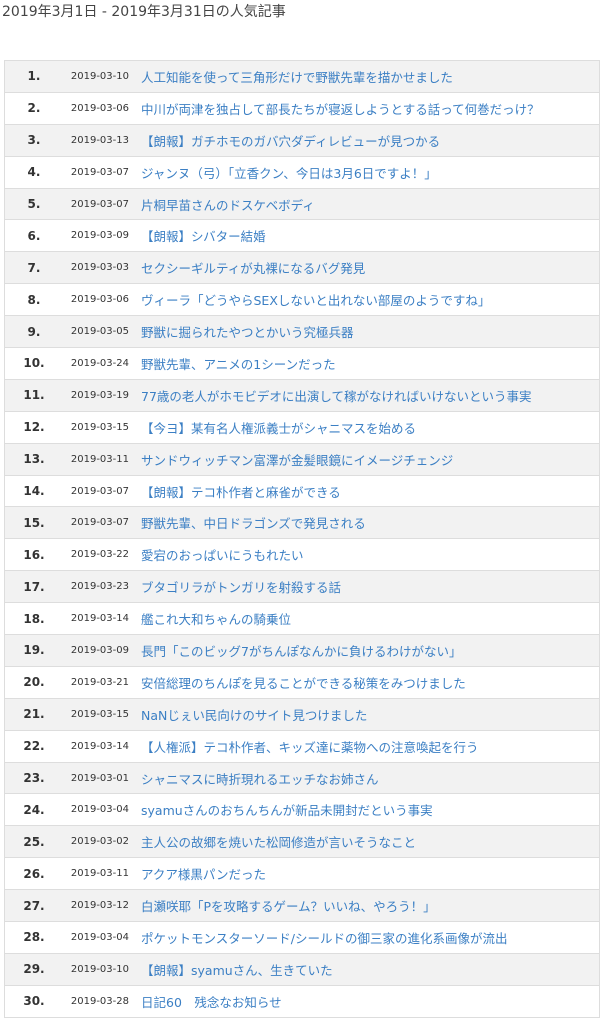  What do you see at coordinates (90, 523) in the screenshot?
I see `date-cell: 2019-03-07` at bounding box center [90, 523].